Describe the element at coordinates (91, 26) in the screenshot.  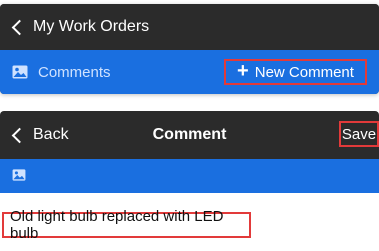
I see `back-label: My Work Orders` at that location.